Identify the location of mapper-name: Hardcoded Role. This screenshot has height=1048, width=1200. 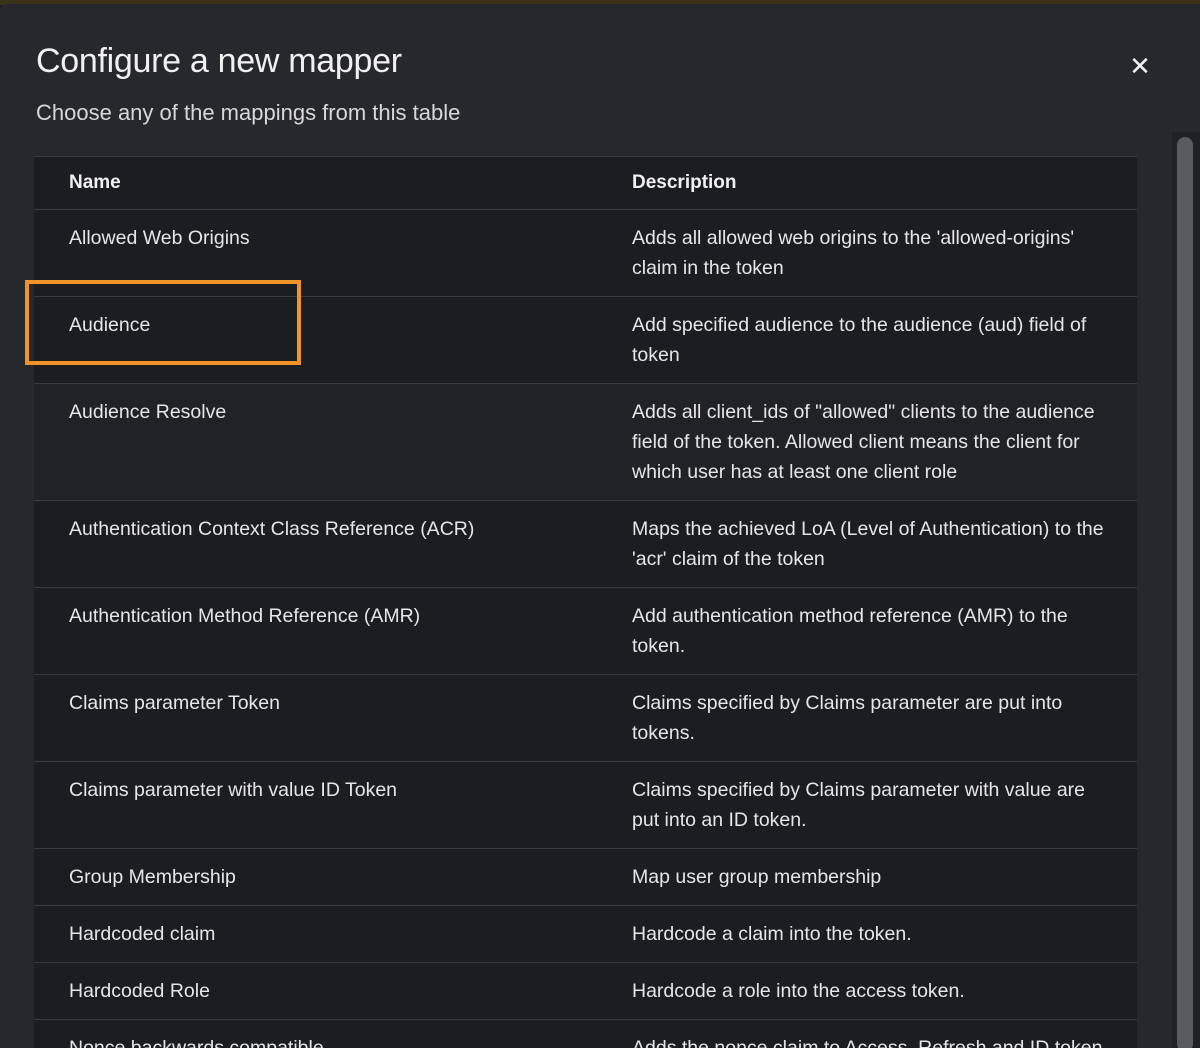
(298, 991).